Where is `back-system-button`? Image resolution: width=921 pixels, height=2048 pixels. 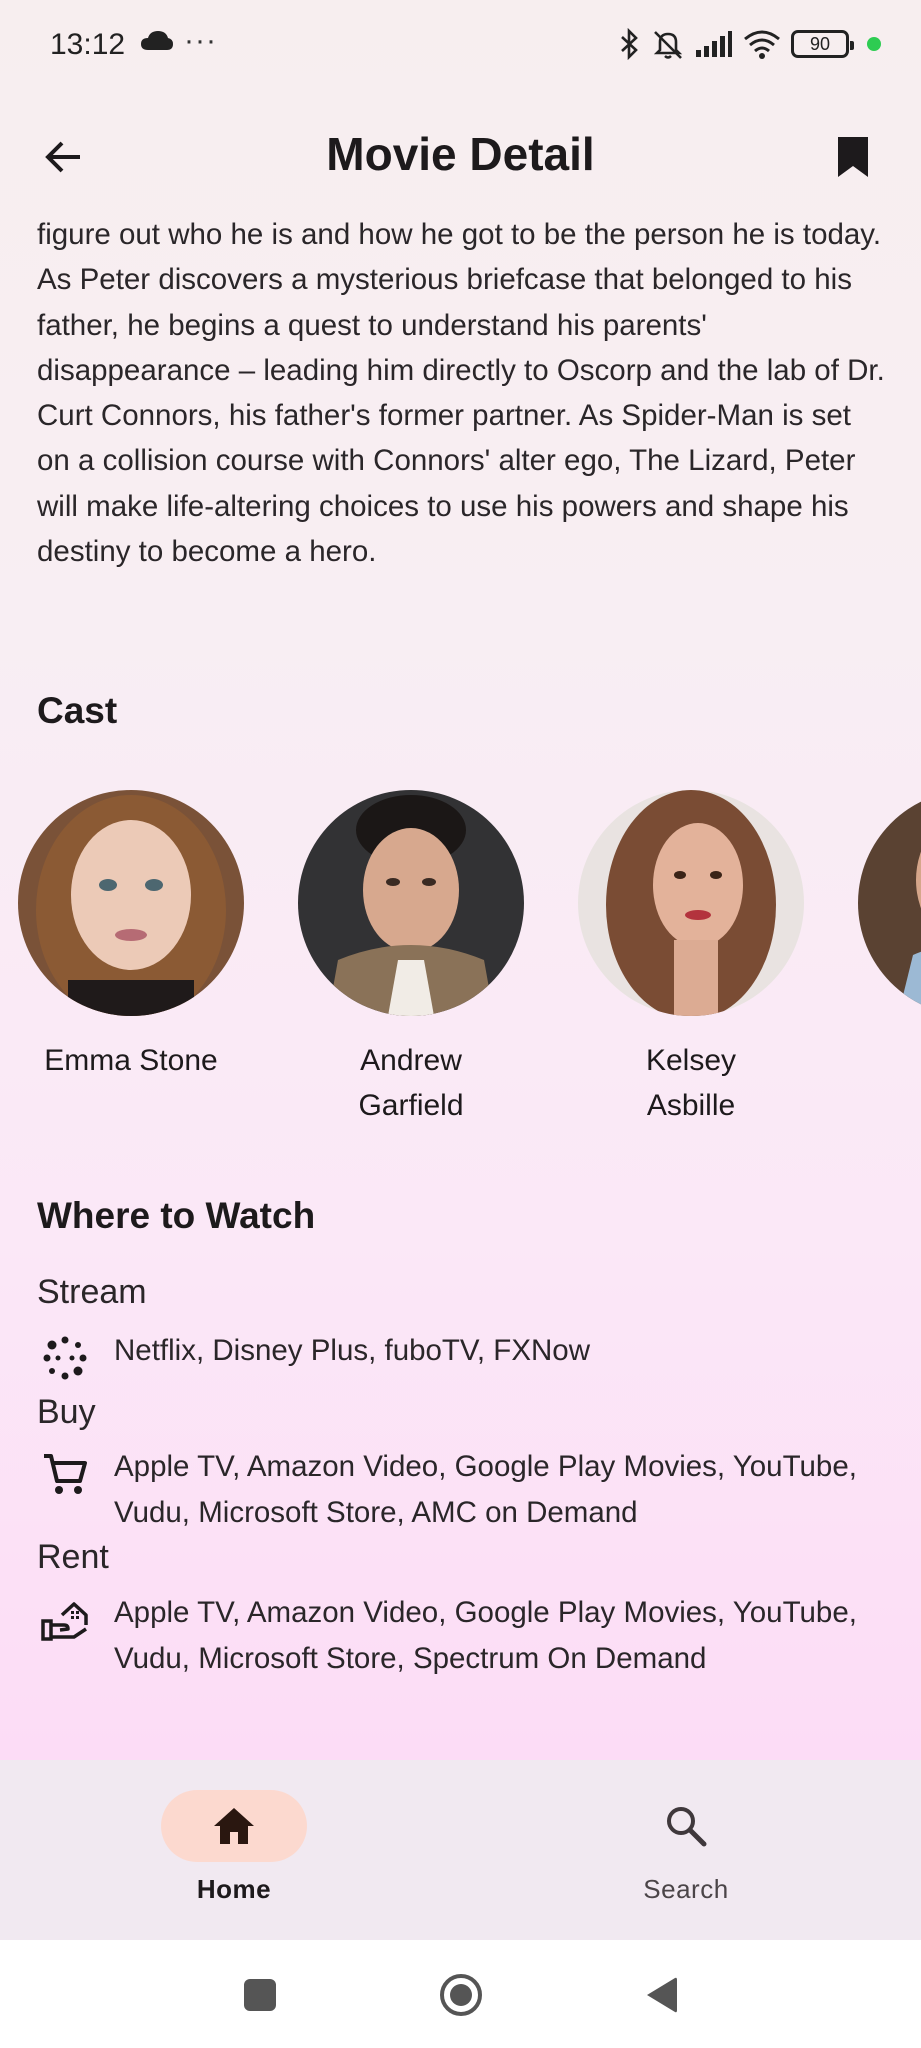 back-system-button is located at coordinates (661, 1995).